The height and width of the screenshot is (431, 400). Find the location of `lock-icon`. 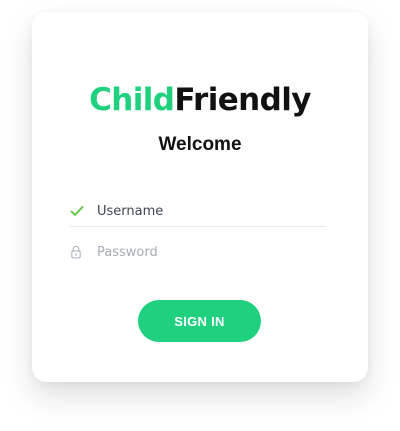

lock-icon is located at coordinates (81, 252).